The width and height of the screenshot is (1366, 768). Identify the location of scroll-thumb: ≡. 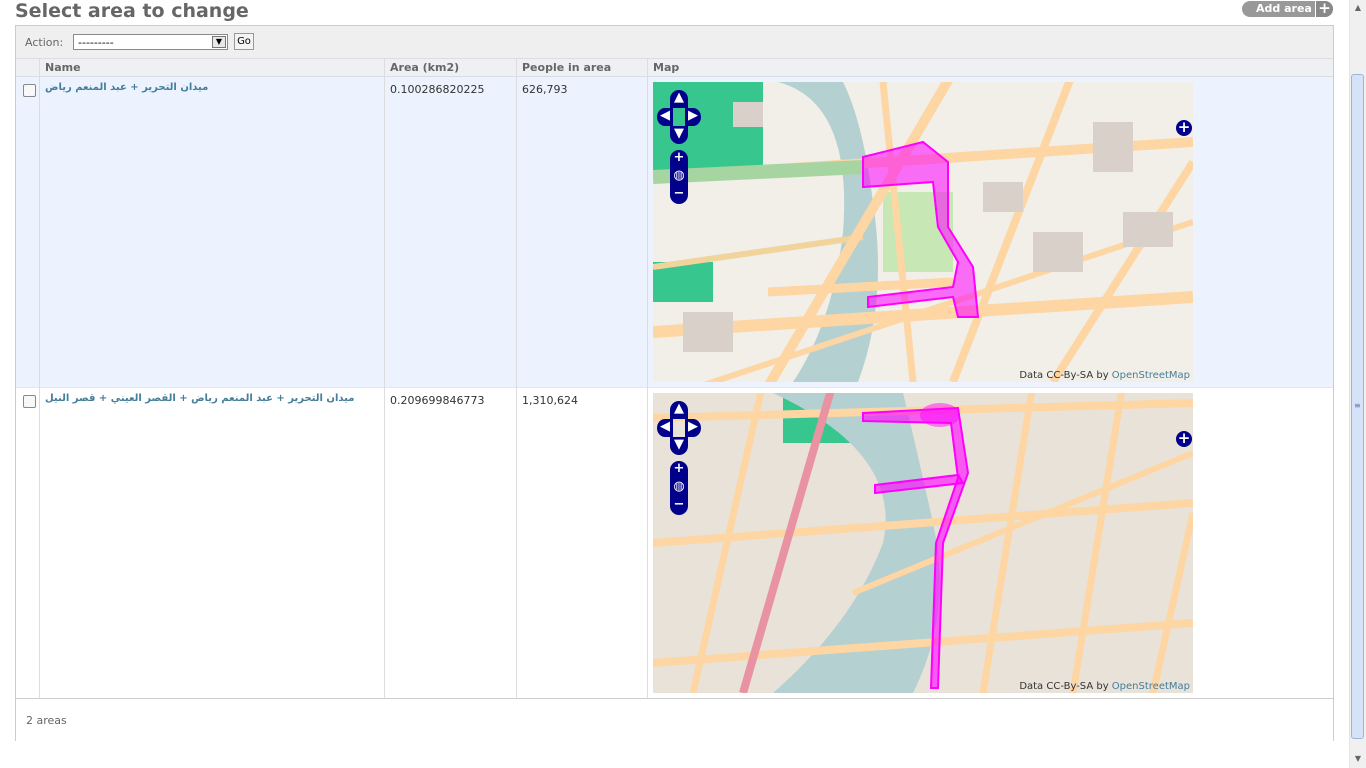
(1357, 406).